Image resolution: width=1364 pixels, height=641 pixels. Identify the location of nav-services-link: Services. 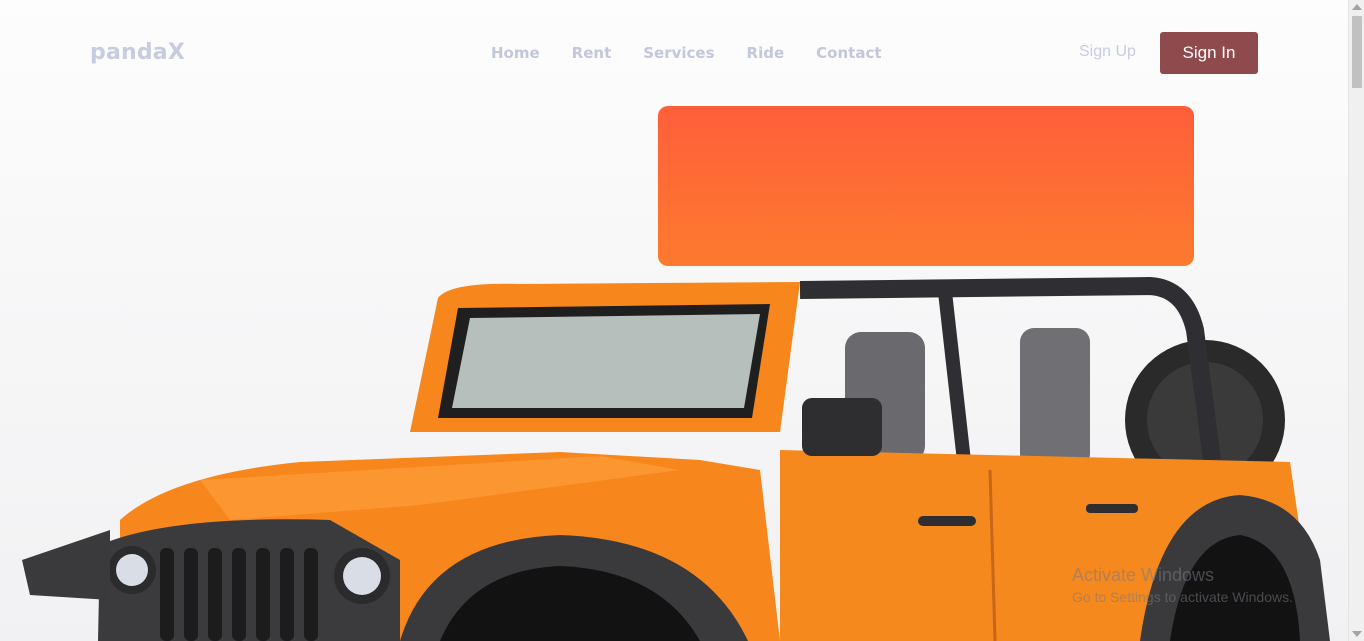
(678, 53).